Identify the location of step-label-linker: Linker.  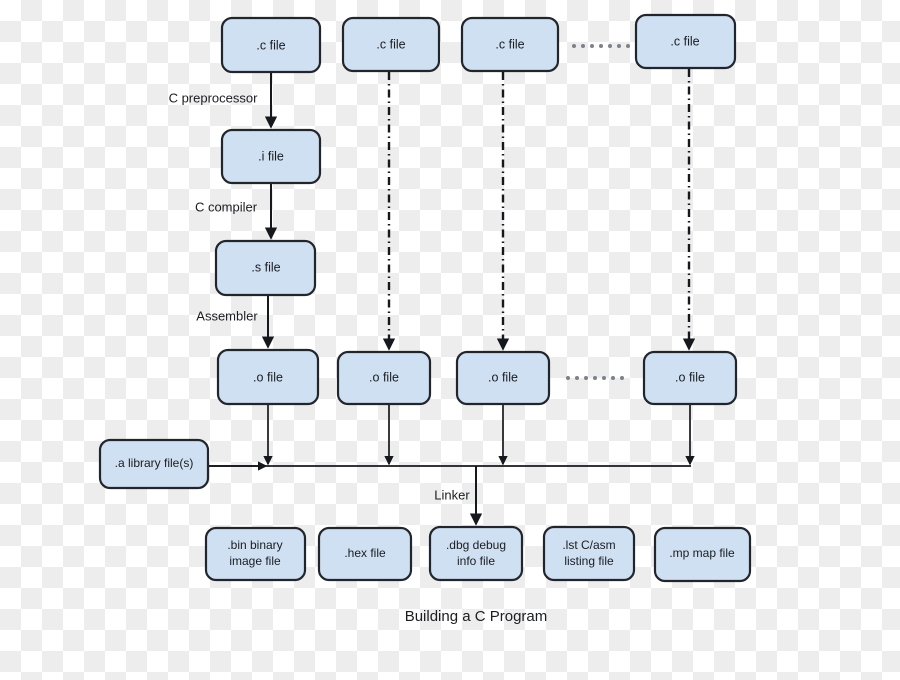
(452, 494).